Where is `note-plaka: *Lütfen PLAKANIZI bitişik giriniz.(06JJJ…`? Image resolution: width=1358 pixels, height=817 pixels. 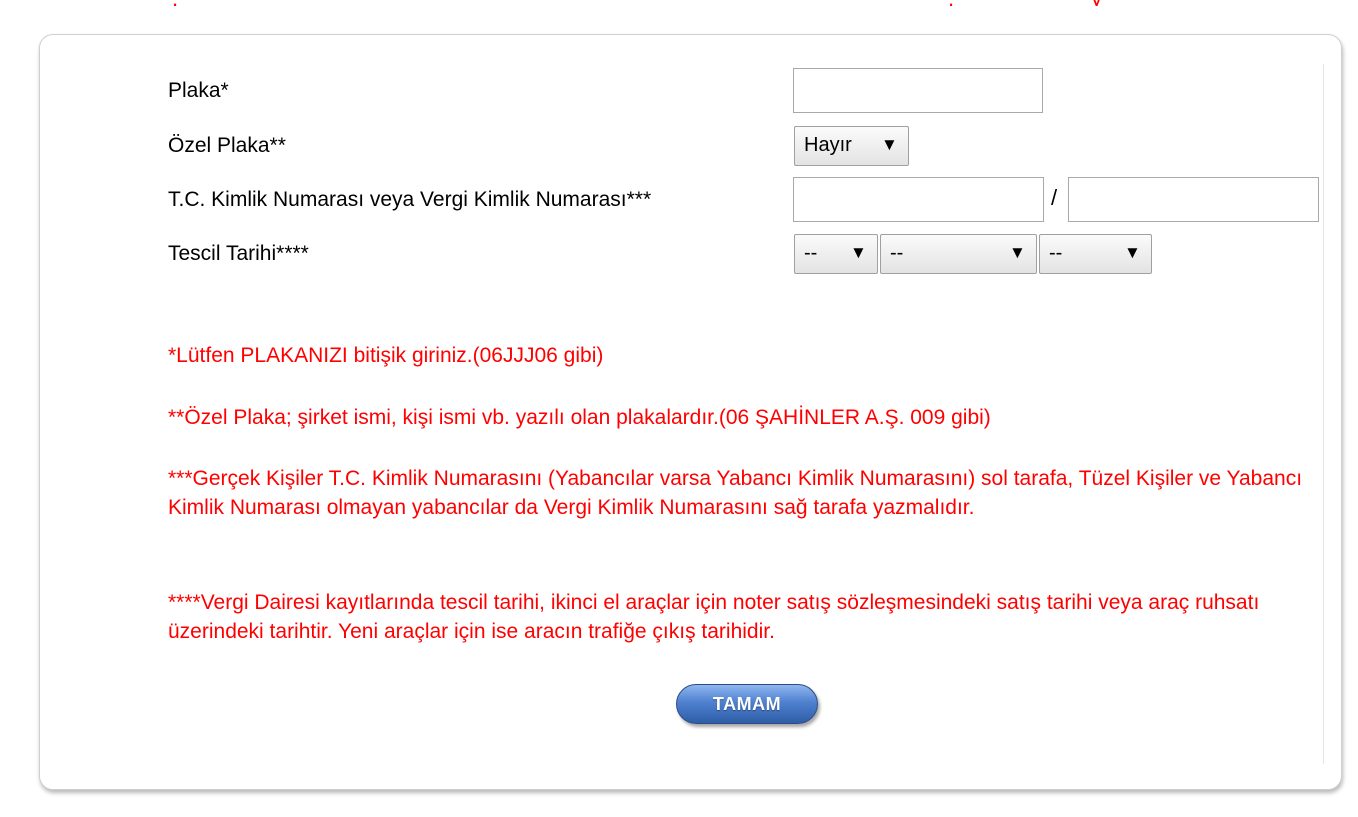 note-plaka: *Lütfen PLAKANIZI bitişik giriniz.(06JJJ… is located at coordinates (386, 355).